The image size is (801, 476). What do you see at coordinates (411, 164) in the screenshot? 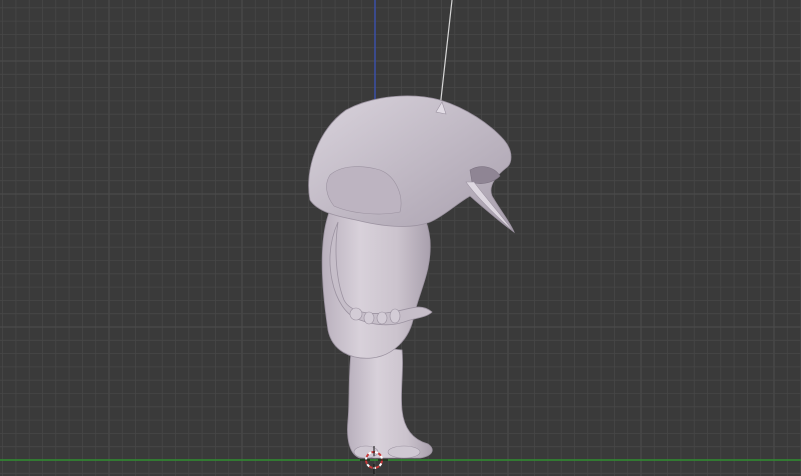
I see `mesh-upper-body` at bounding box center [411, 164].